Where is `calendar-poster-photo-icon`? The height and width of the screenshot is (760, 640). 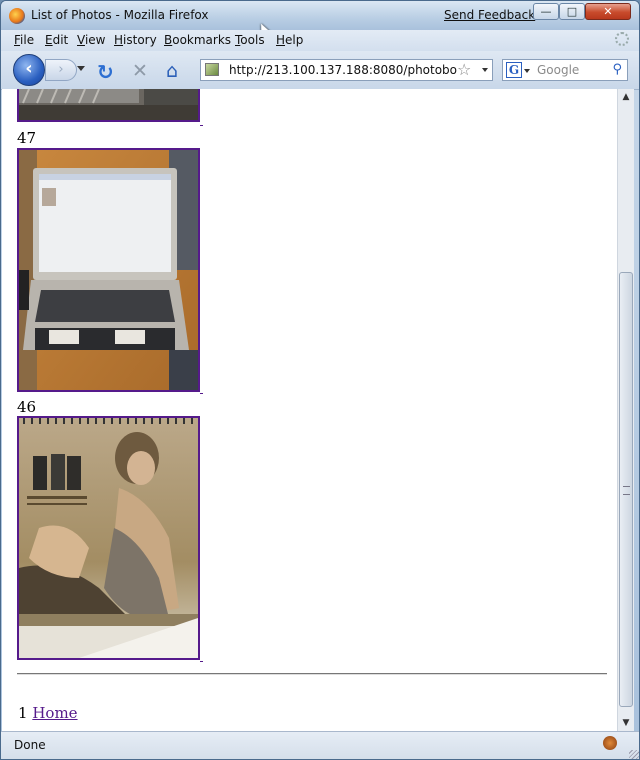 calendar-poster-photo-icon is located at coordinates (108, 538).